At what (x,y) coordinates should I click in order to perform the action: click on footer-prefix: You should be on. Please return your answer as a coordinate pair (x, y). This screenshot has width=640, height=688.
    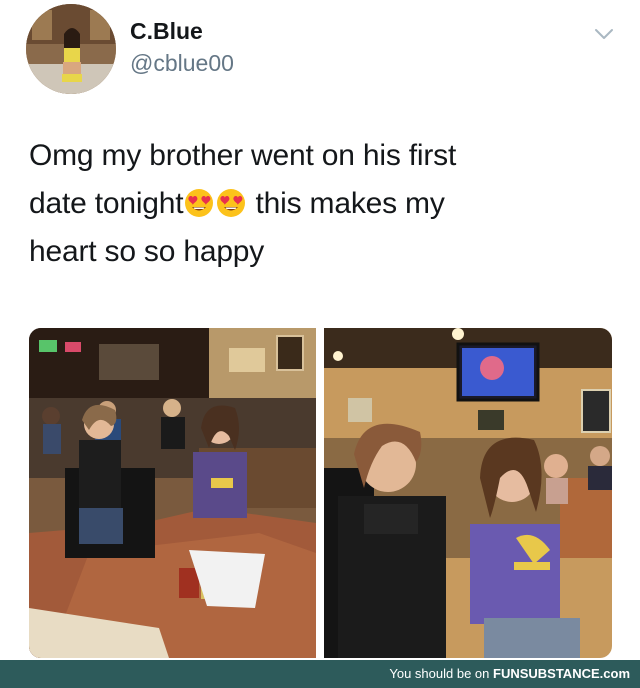
    Looking at the image, I should click on (441, 673).